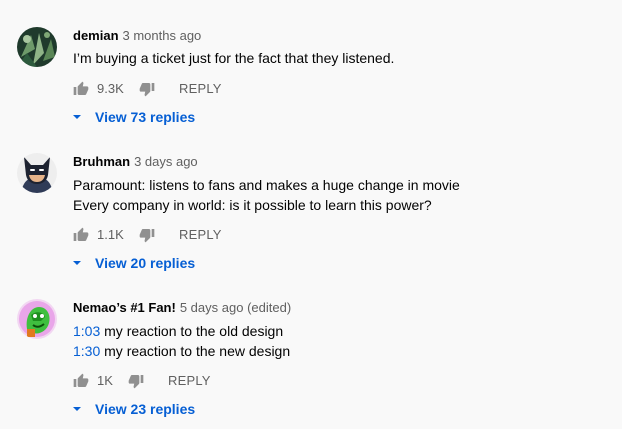 The width and height of the screenshot is (622, 429). Describe the element at coordinates (145, 117) in the screenshot. I see `view-replies-label: View 73 replies` at that location.